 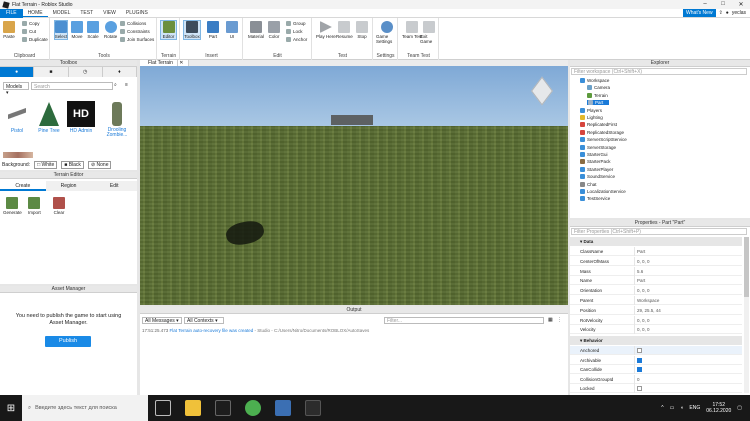 I want to click on property-row: Mass 5.6, so click(x=656, y=271).